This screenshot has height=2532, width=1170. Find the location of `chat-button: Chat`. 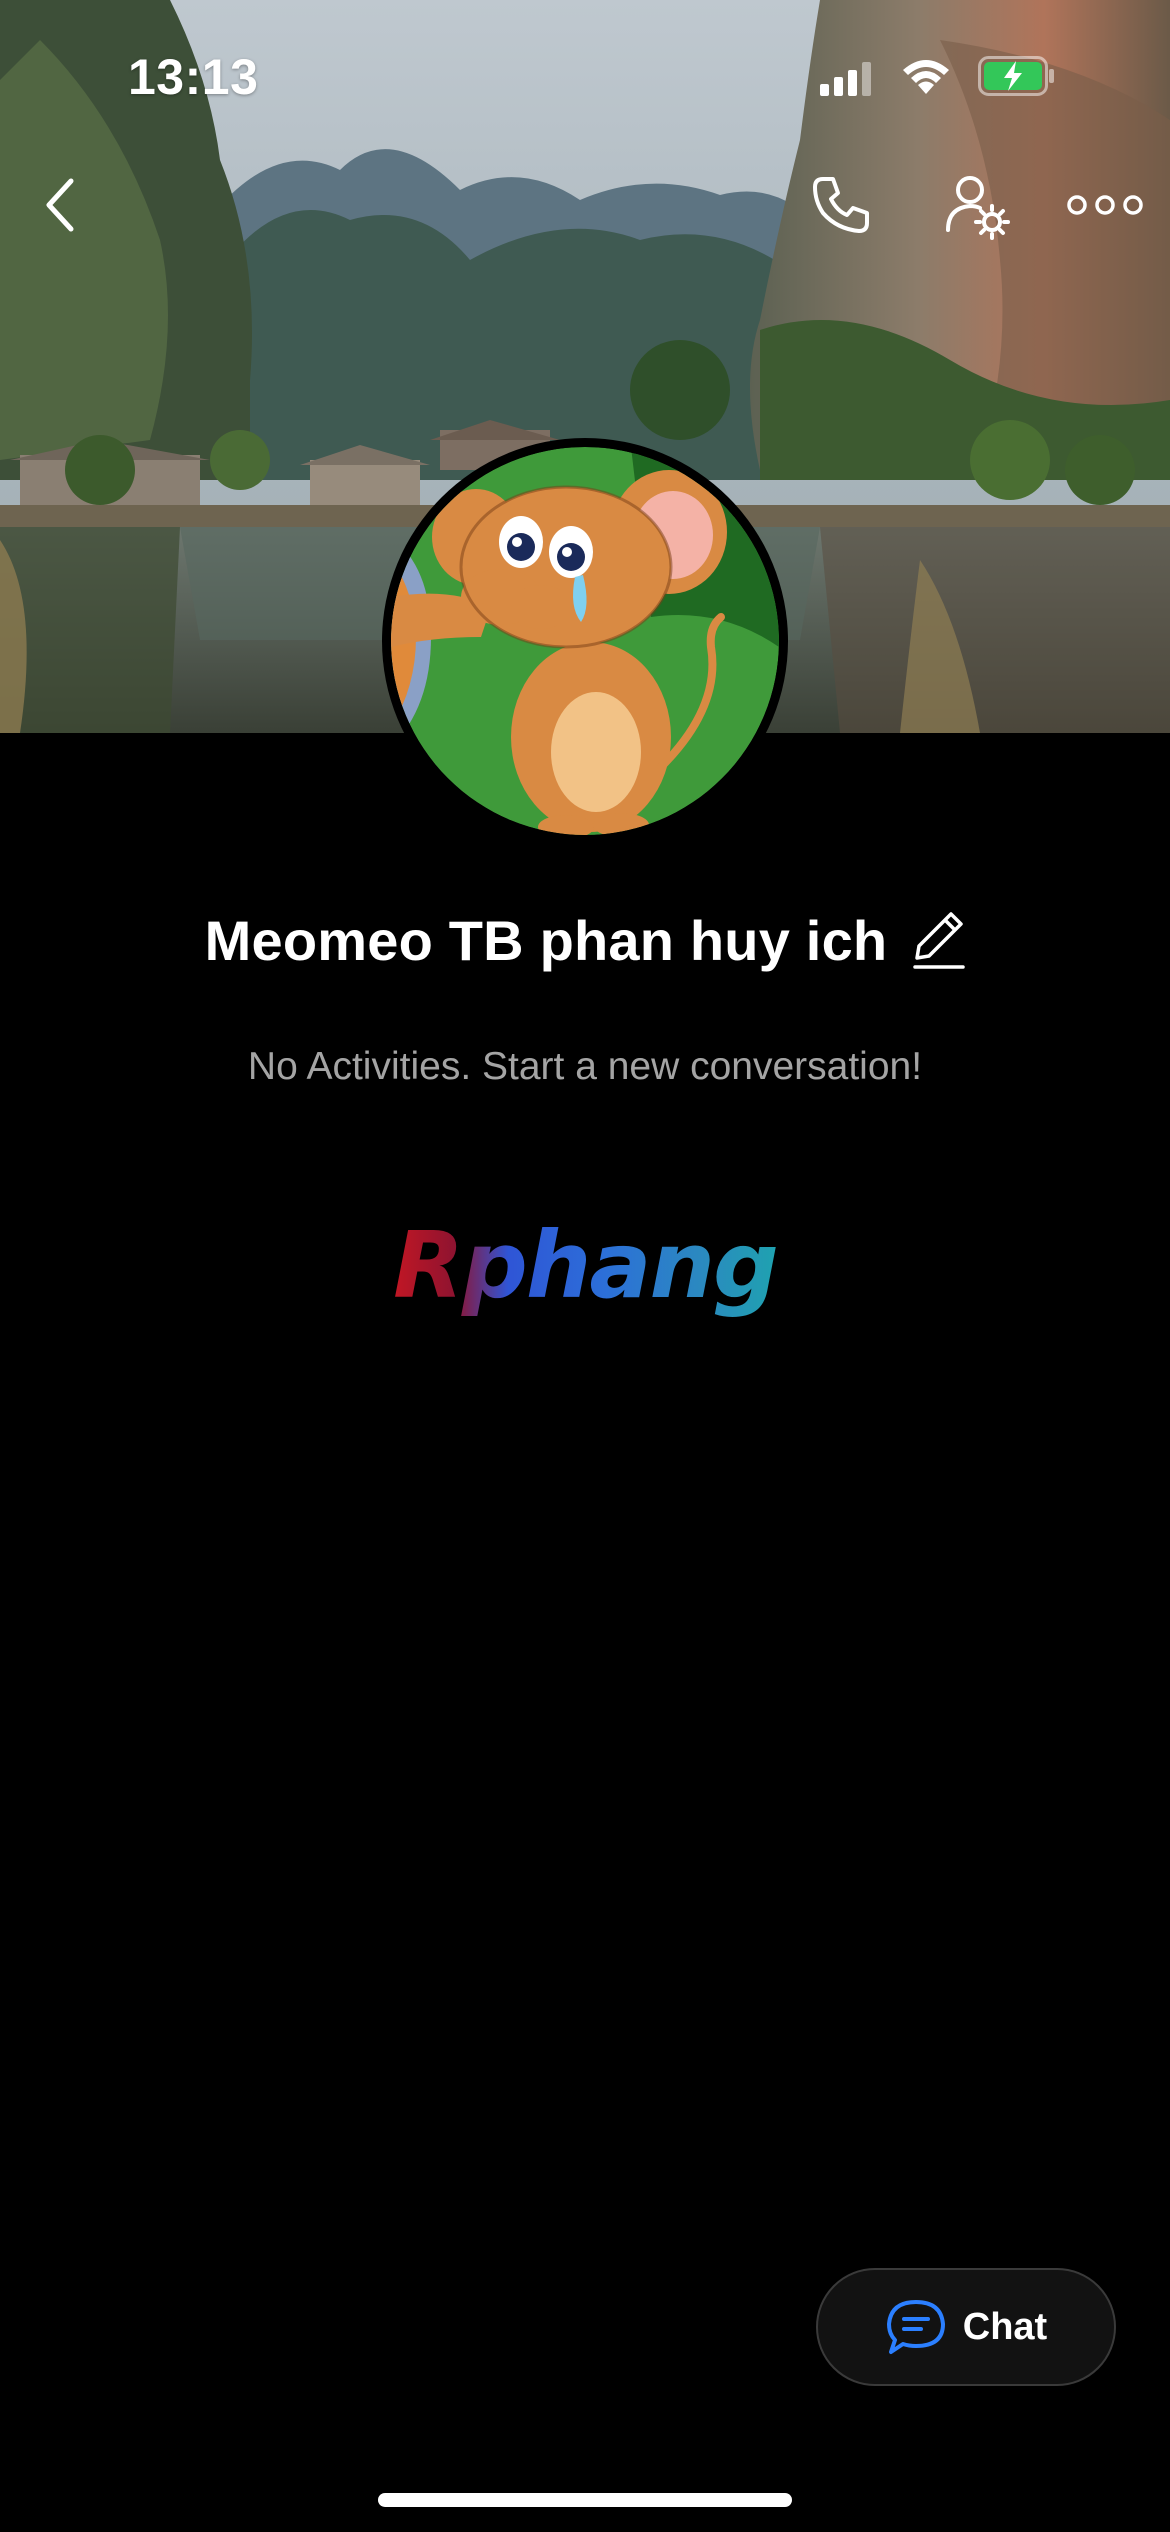

chat-button: Chat is located at coordinates (966, 2327).